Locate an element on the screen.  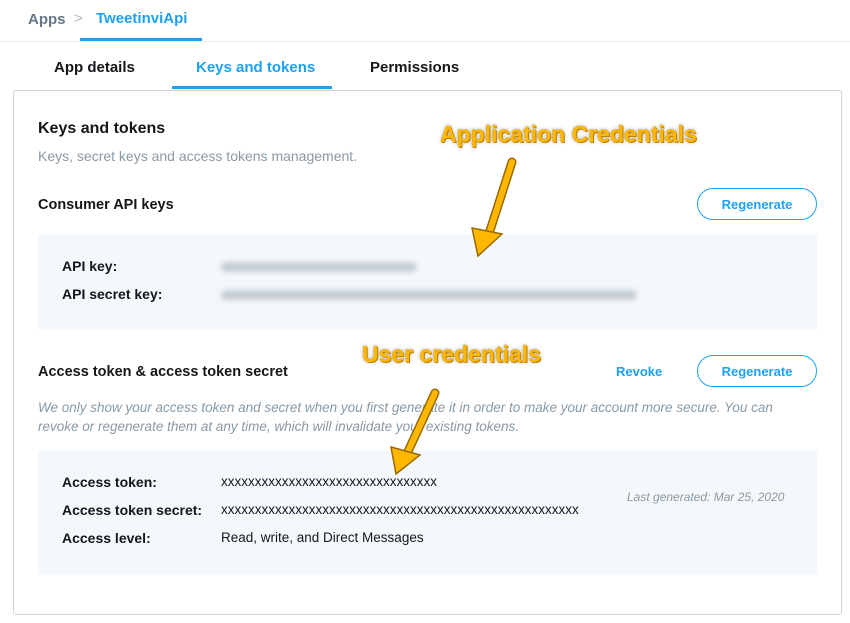
tab-keys-and-tokens: Keys and tokens is located at coordinates (255, 67).